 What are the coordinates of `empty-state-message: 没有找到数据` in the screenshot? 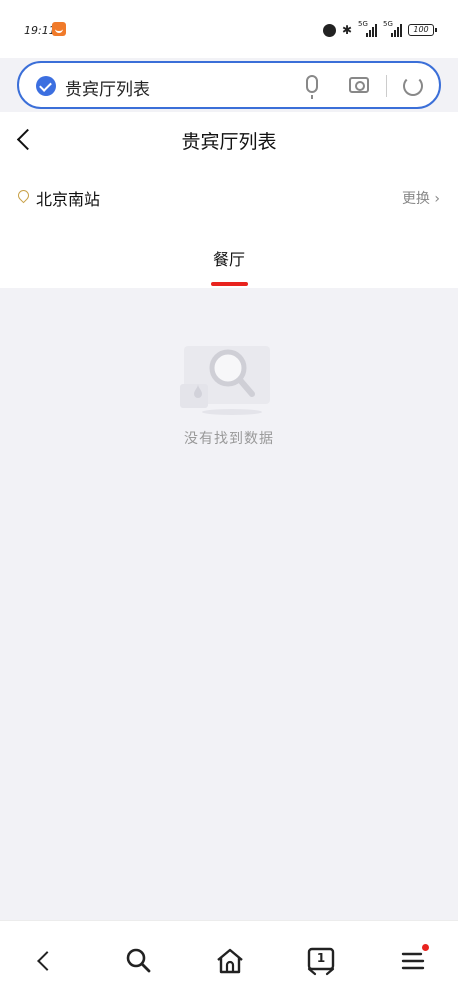 It's located at (229, 439).